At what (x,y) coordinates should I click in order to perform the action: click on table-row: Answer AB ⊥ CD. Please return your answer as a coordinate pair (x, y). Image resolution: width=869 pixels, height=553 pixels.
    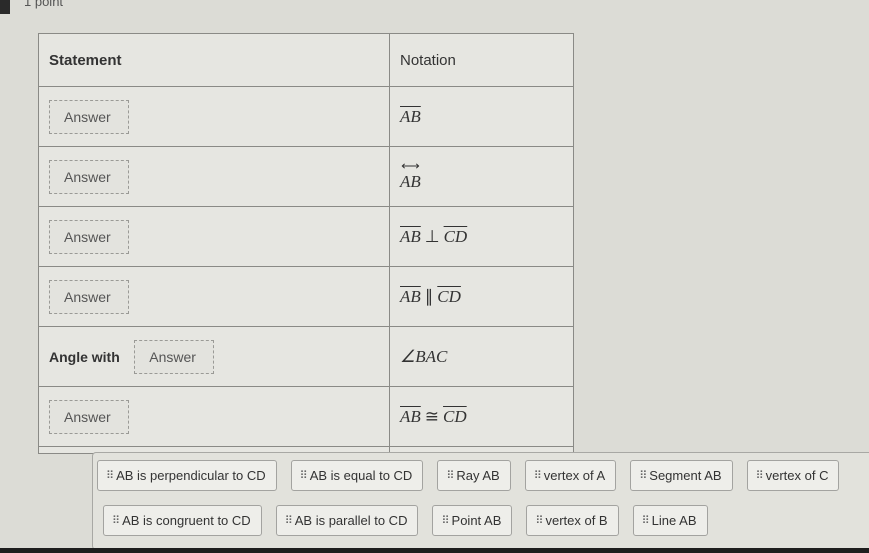
    Looking at the image, I should click on (306, 236).